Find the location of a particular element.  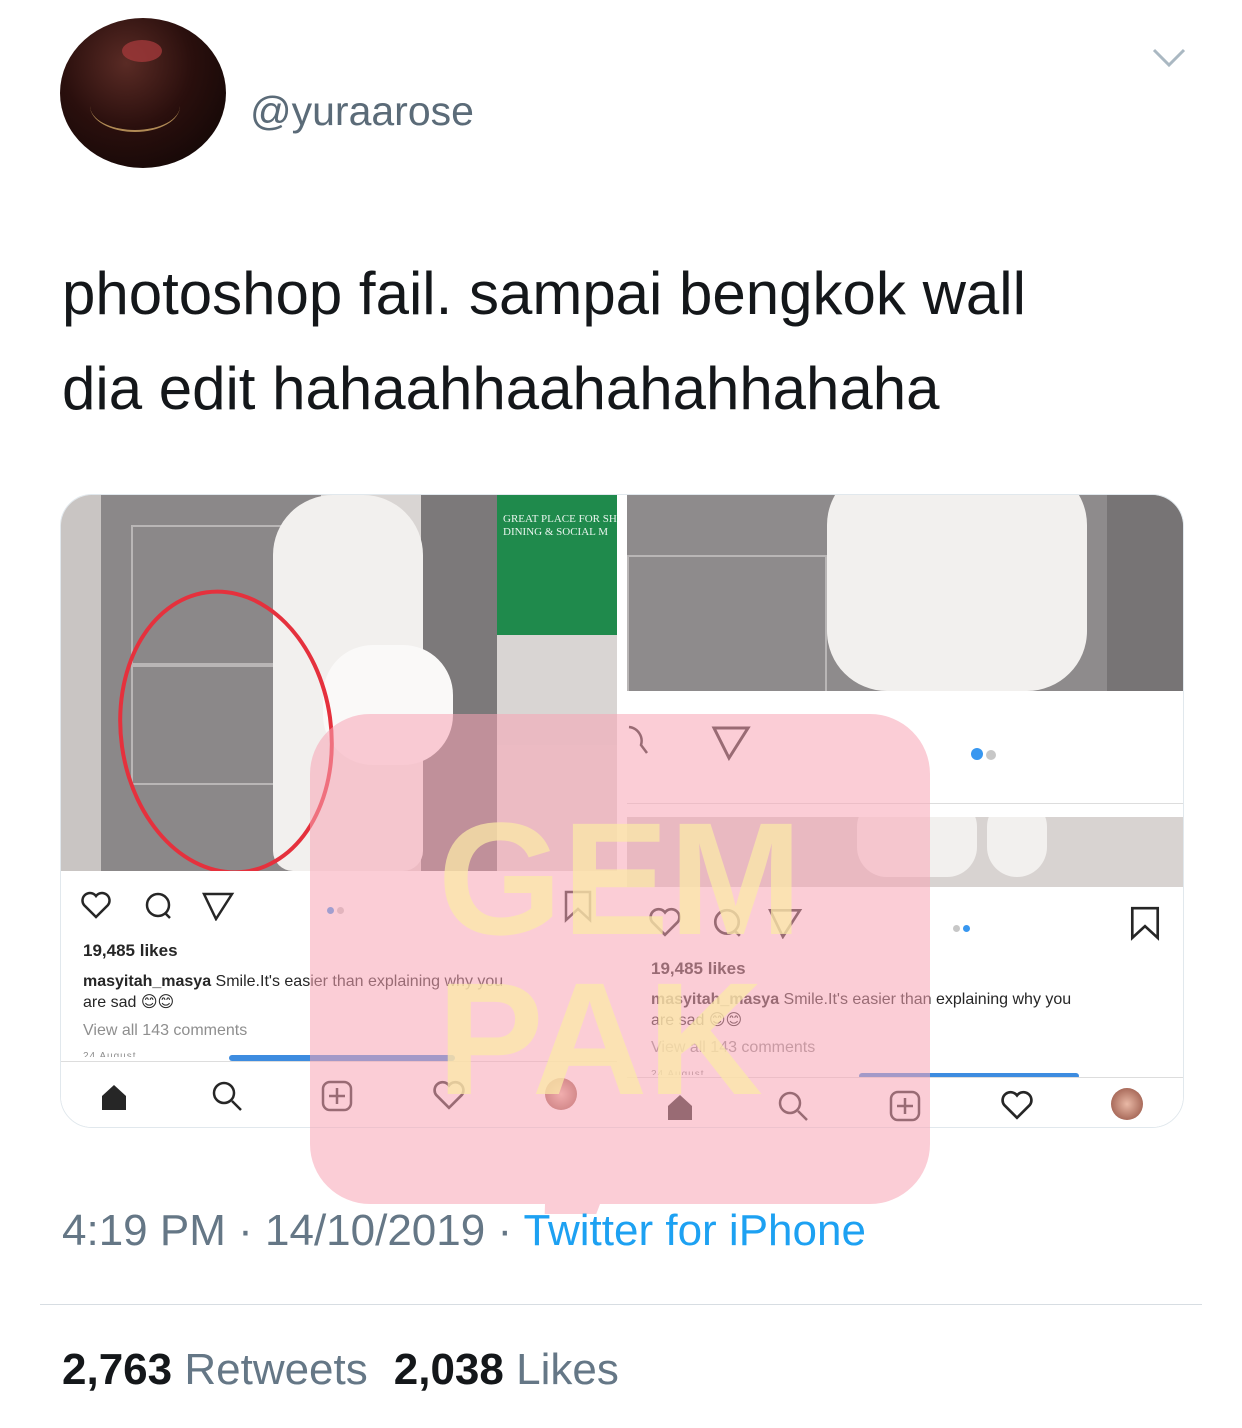

retweets-count: 2,763 is located at coordinates (117, 1369).